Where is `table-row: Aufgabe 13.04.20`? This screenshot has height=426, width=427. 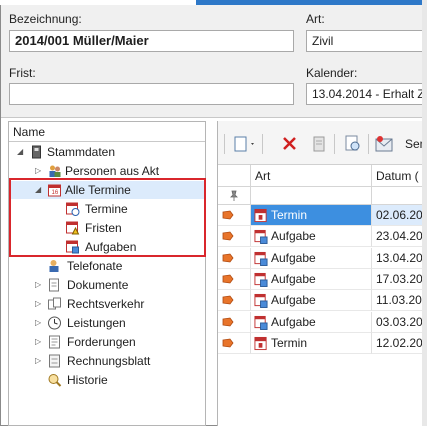 table-row: Aufgabe 13.04.20 is located at coordinates (322, 258).